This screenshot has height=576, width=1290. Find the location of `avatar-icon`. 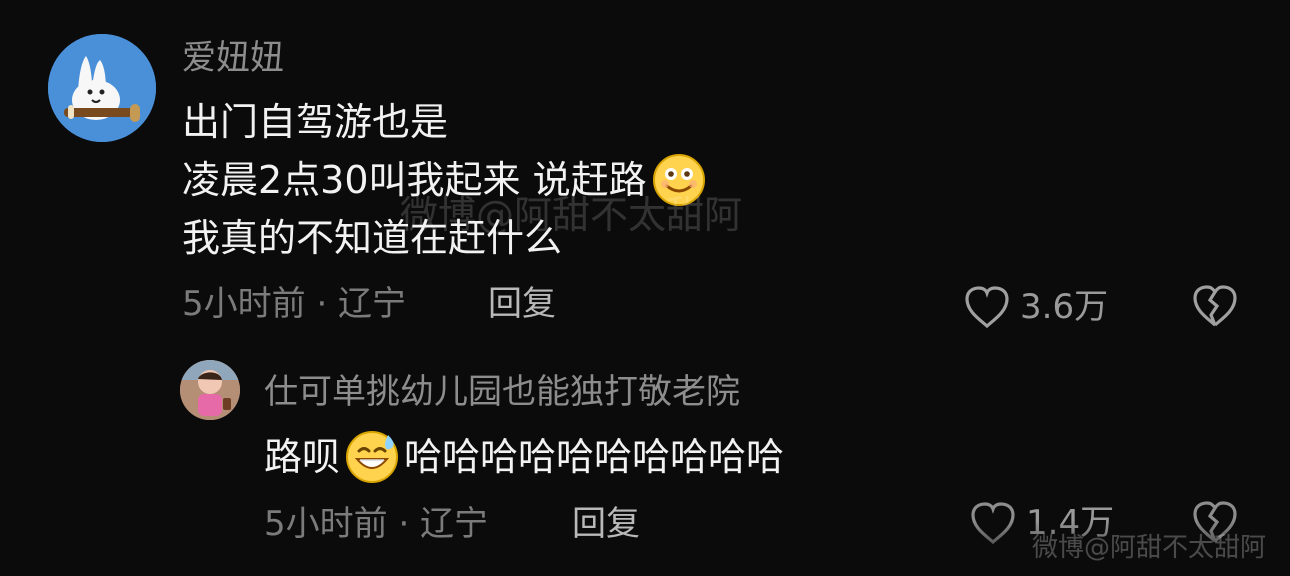

avatar-icon is located at coordinates (102, 88).